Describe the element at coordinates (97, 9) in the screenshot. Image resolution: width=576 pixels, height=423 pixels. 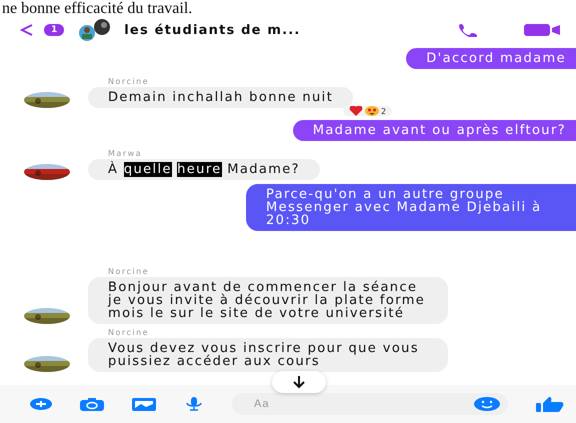
I see `caption-text: ne bonne efficacité du travail.` at that location.